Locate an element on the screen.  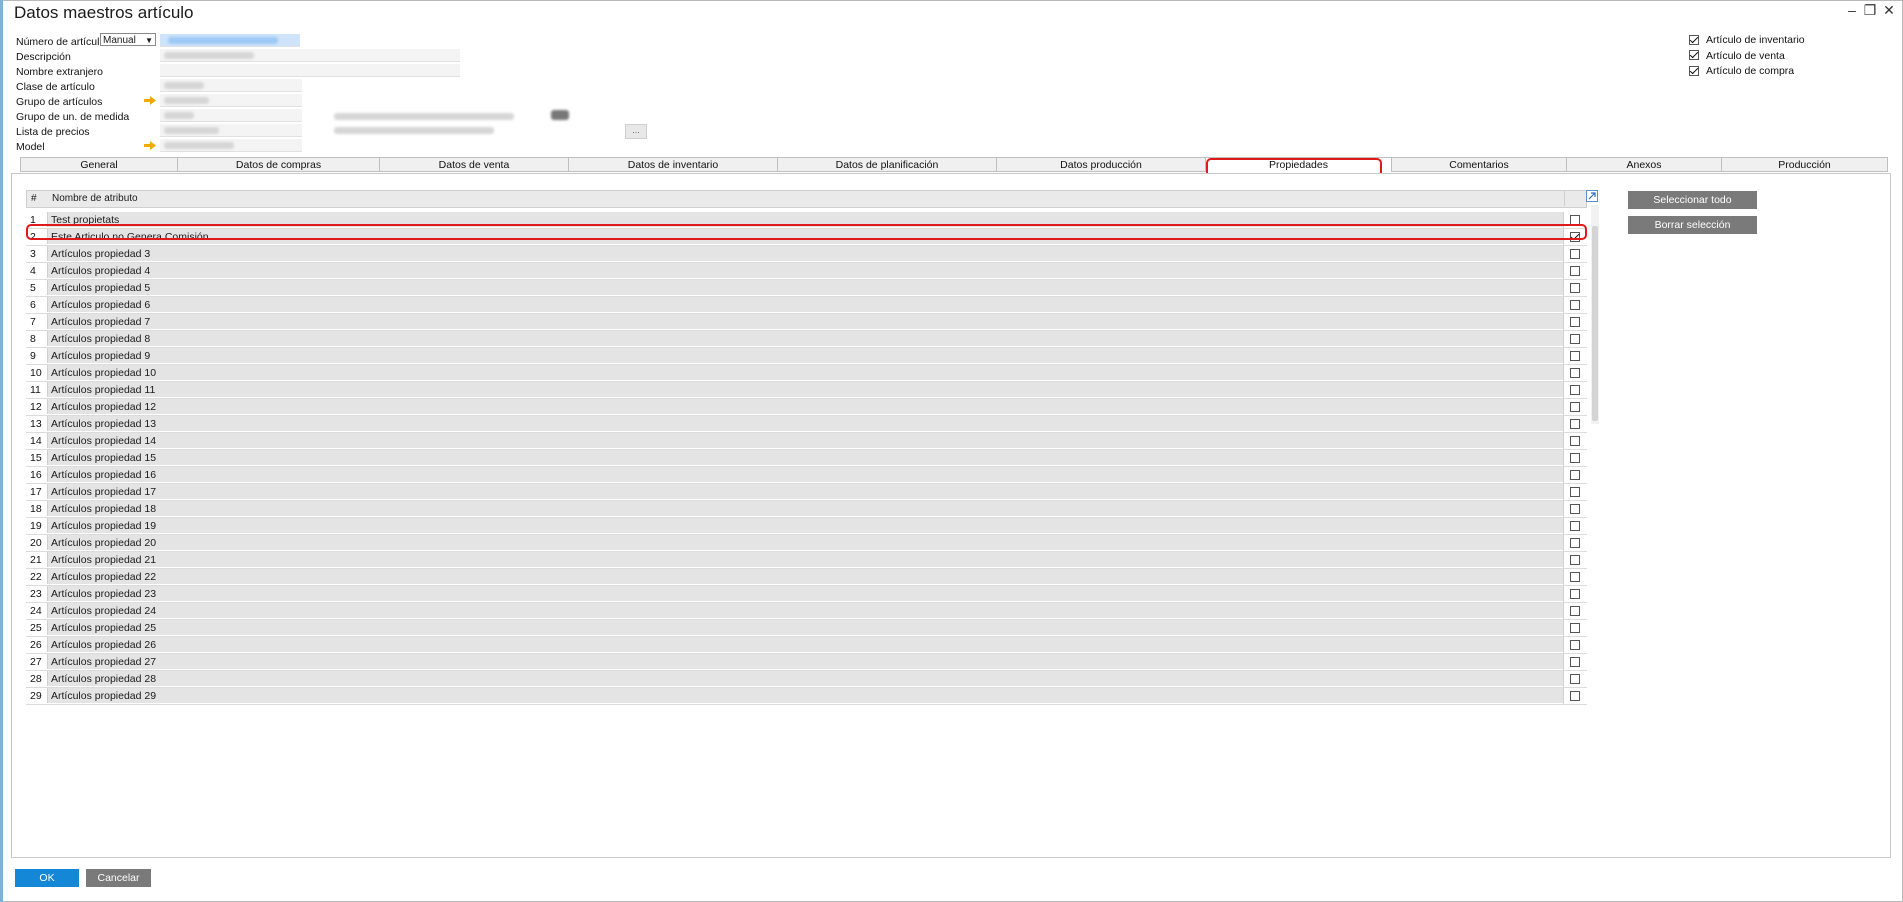
table-row: 15 Artículos propiedad 15 is located at coordinates (807, 458).